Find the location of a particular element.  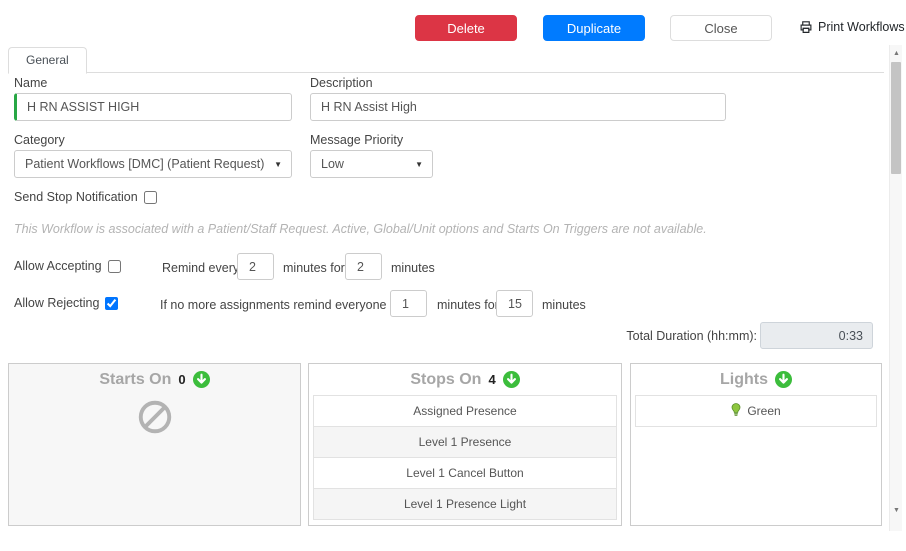

lights-panel: Lights Green is located at coordinates (756, 444).